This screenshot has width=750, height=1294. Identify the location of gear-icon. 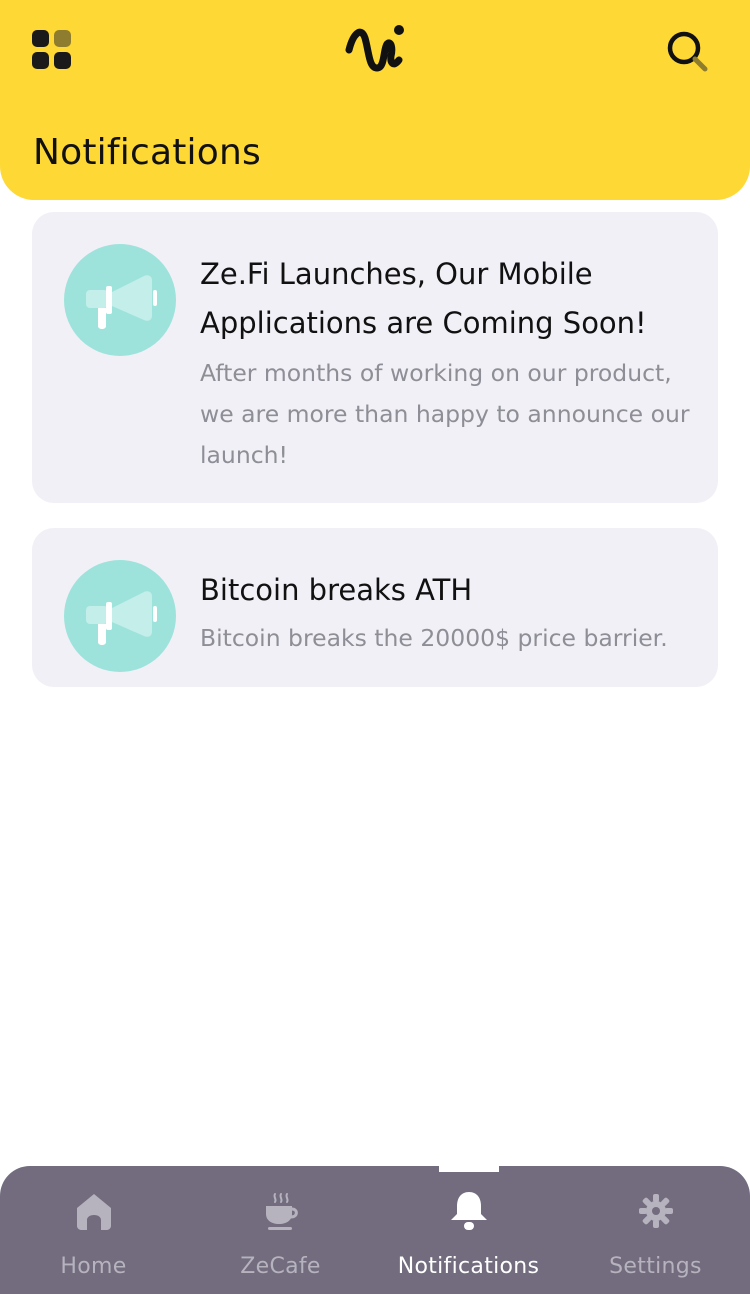
(655, 1211).